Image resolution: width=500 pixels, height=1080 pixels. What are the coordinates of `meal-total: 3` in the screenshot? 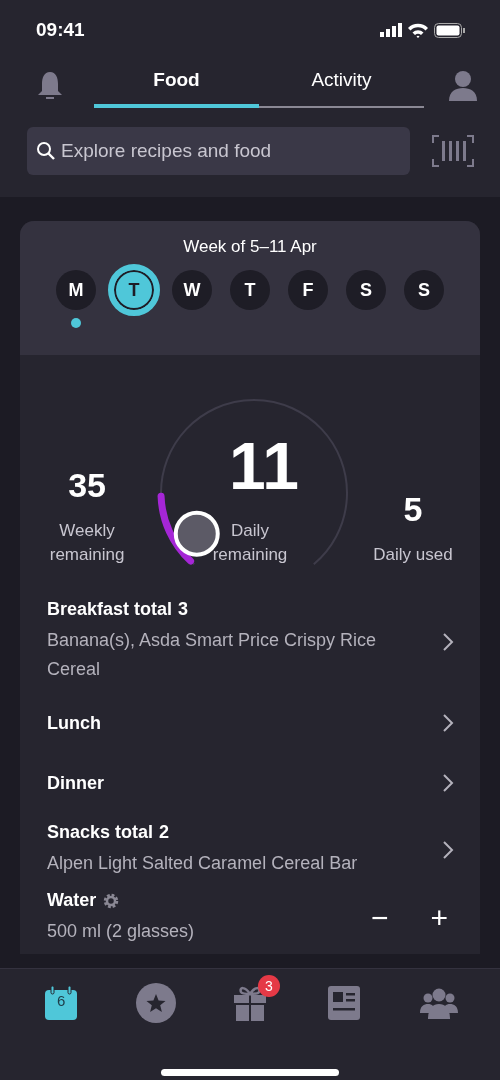 It's located at (183, 609).